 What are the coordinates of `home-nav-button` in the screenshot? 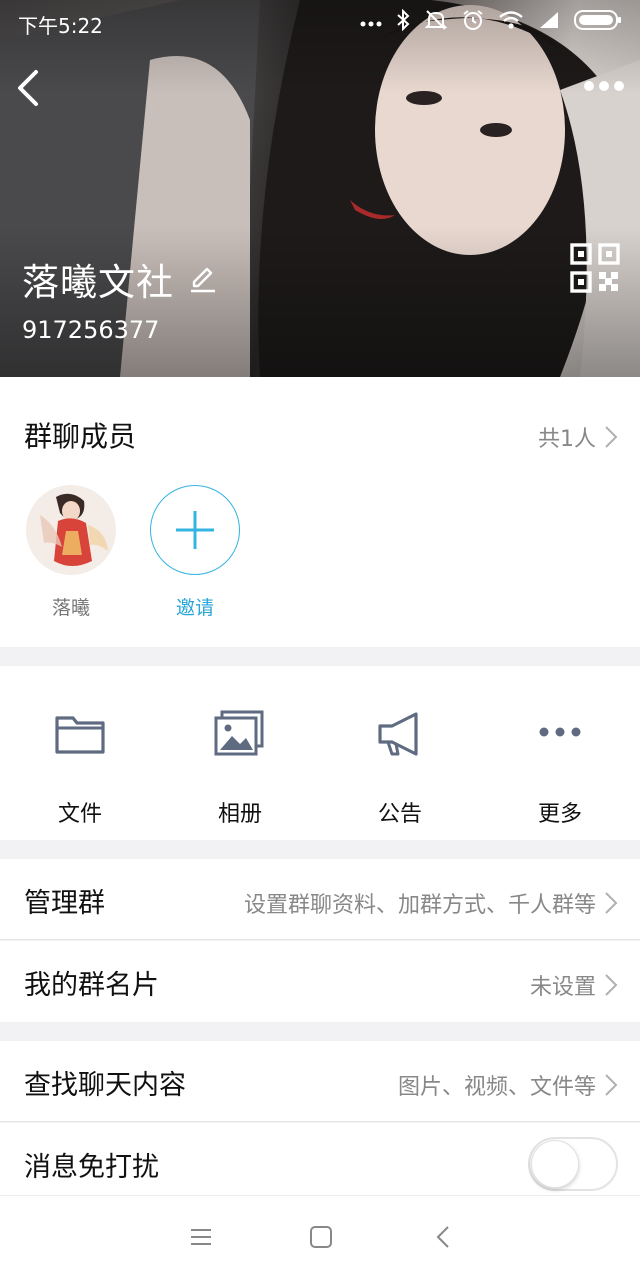 It's located at (321, 1237).